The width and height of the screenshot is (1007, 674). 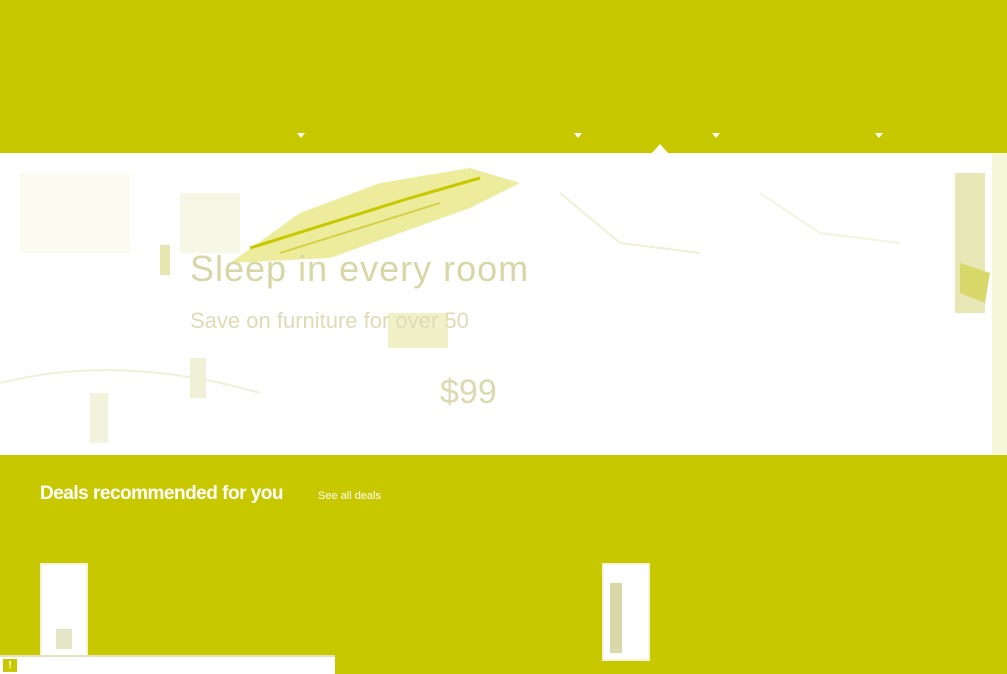 What do you see at coordinates (162, 493) in the screenshot?
I see `deals-section-title: Deals recommended for you` at bounding box center [162, 493].